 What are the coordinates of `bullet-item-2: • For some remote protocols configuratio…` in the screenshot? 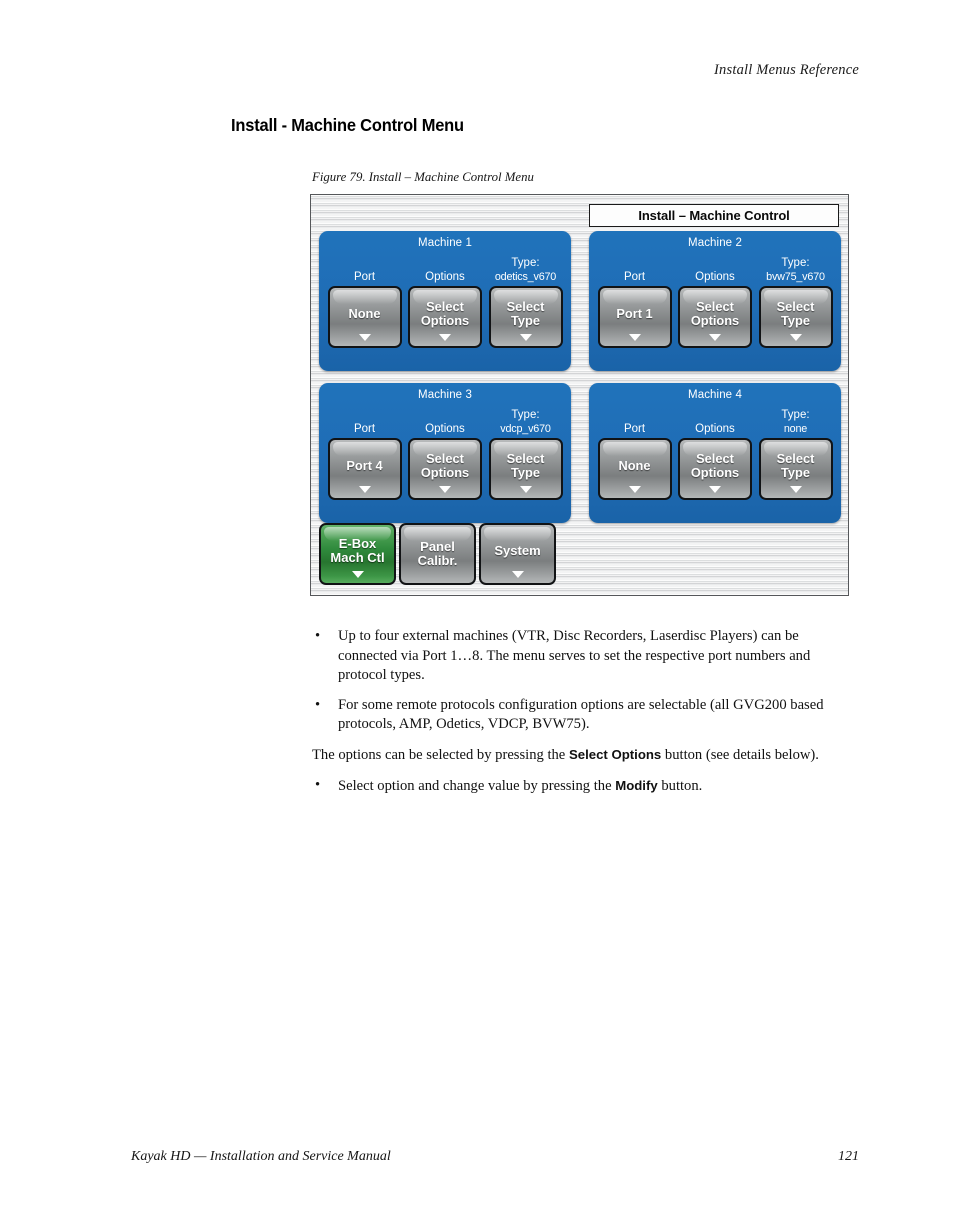 It's located at (586, 715).